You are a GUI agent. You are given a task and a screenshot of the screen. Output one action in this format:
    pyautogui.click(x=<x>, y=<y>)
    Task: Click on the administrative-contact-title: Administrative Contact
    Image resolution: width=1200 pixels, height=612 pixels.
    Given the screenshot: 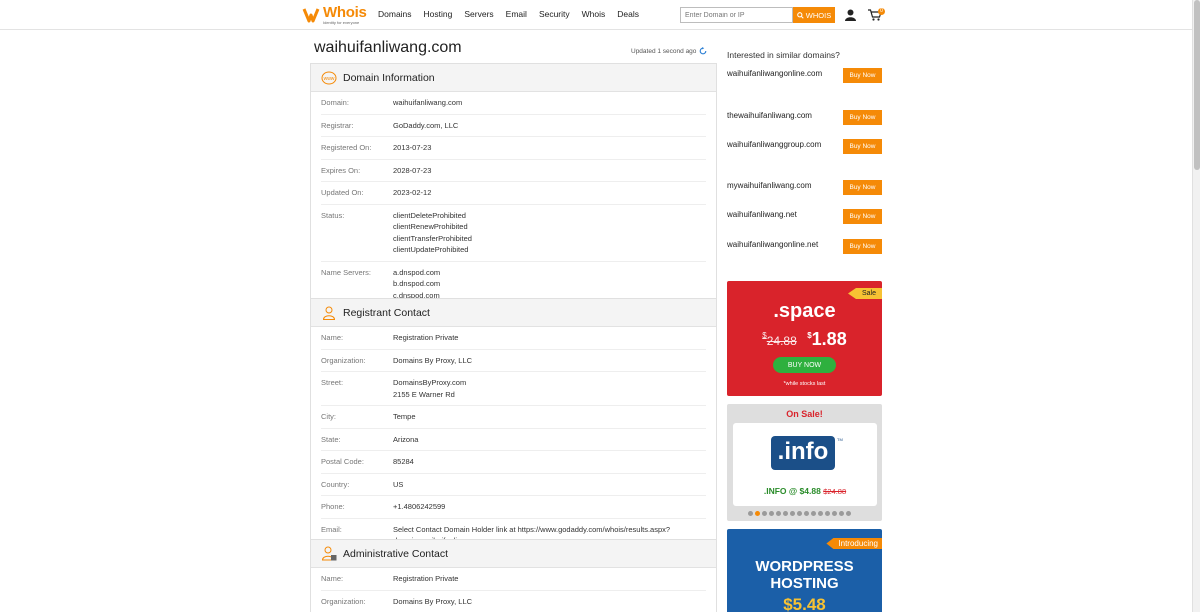 What is the action you would take?
    pyautogui.click(x=396, y=553)
    